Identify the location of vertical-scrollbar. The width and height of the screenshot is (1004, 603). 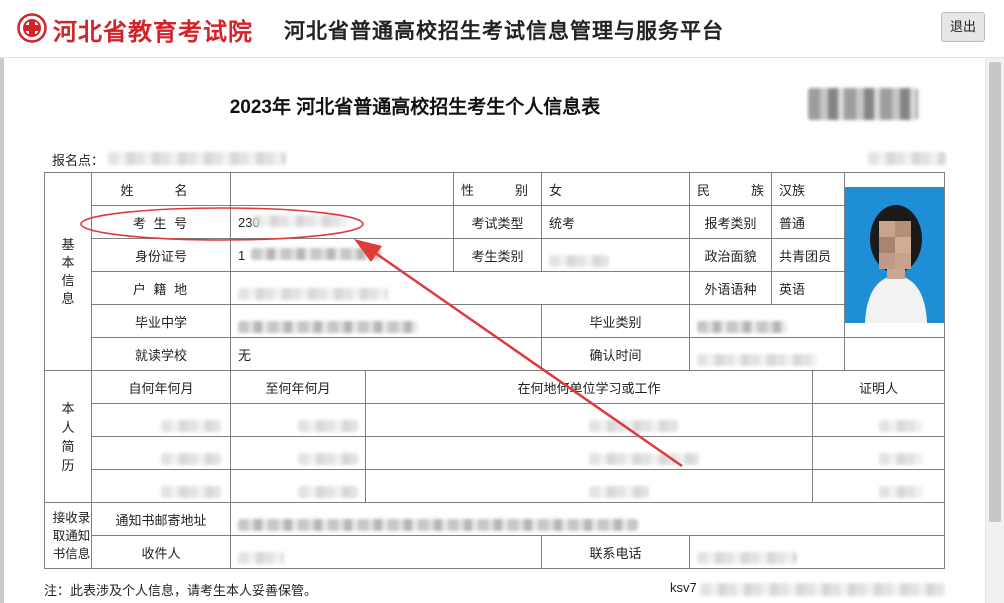
(994, 330).